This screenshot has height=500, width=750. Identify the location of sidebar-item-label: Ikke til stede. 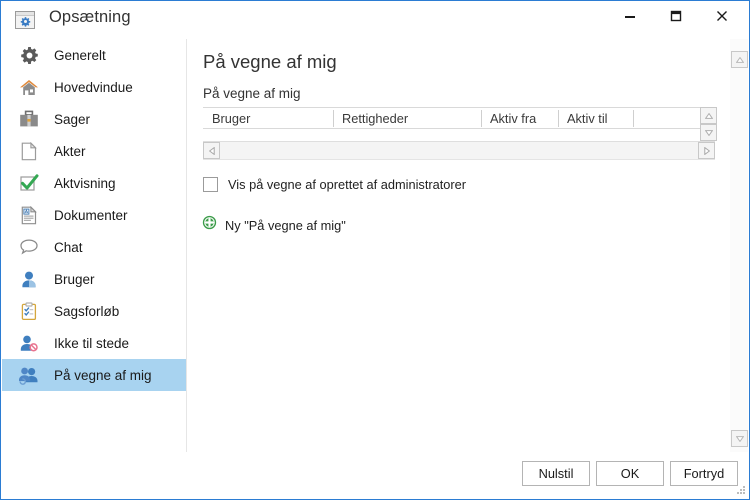
(92, 343).